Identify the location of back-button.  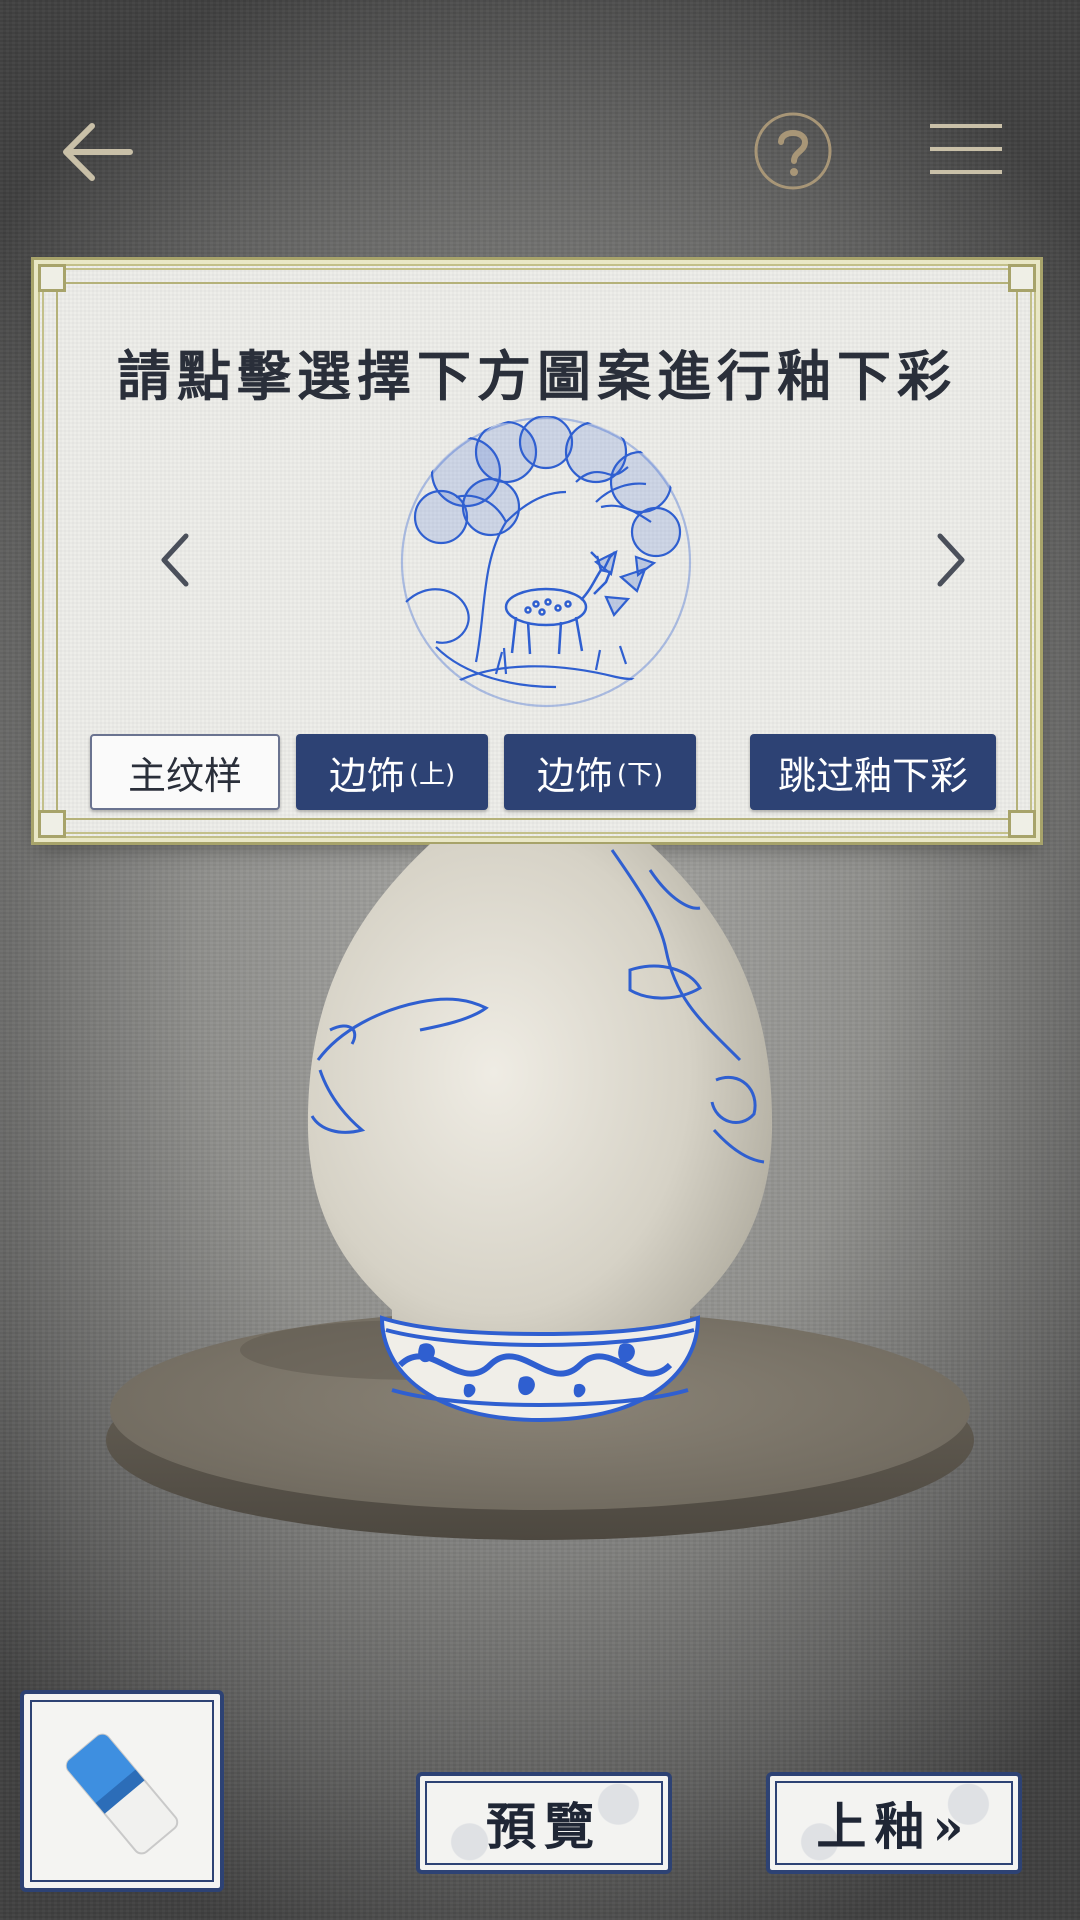
(96, 152).